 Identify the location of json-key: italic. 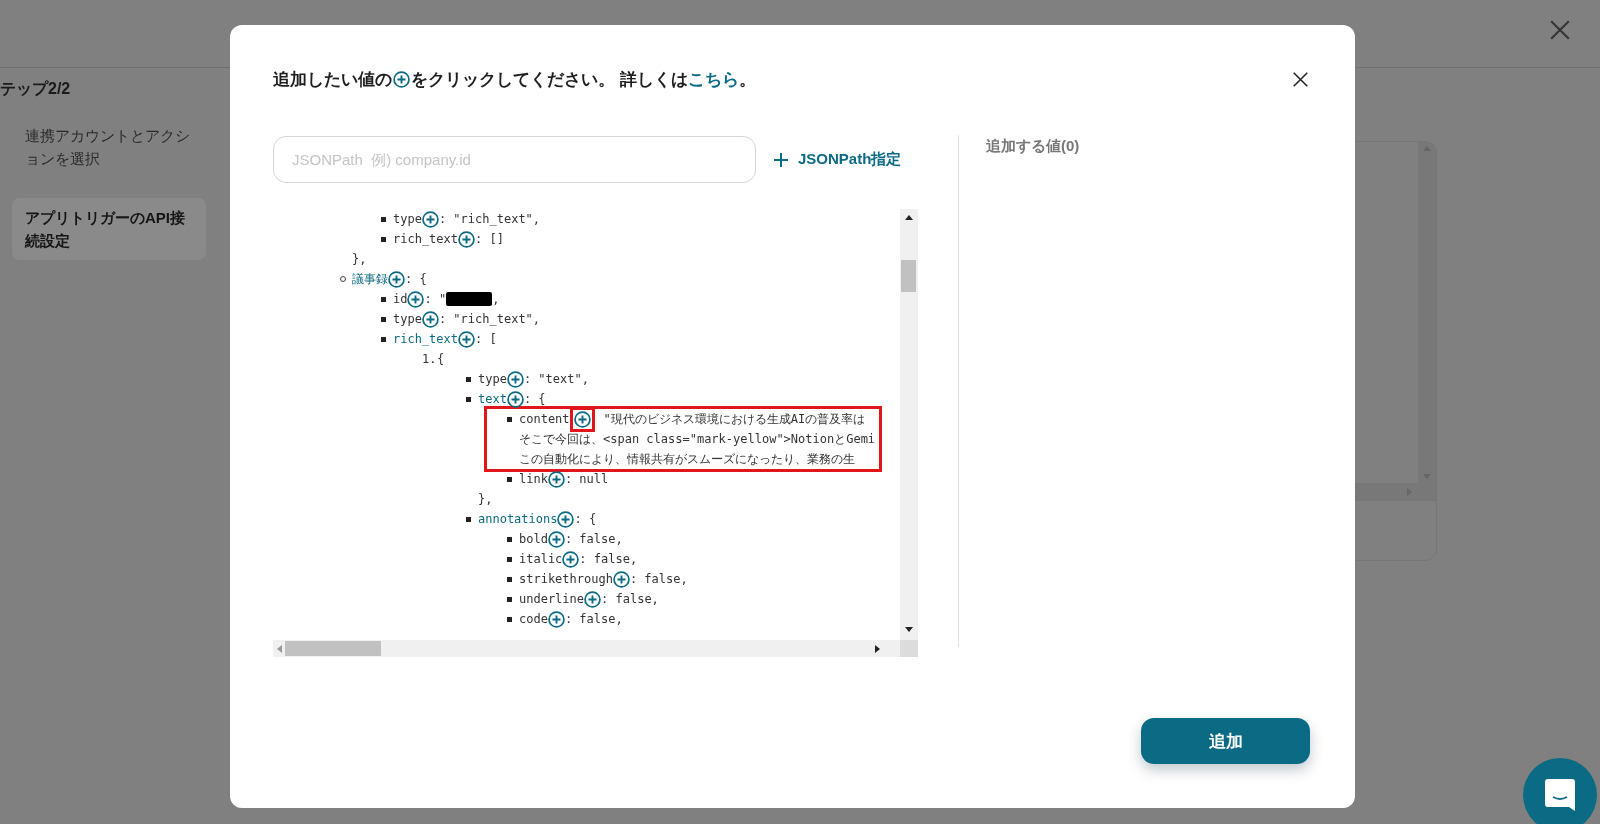
(541, 559).